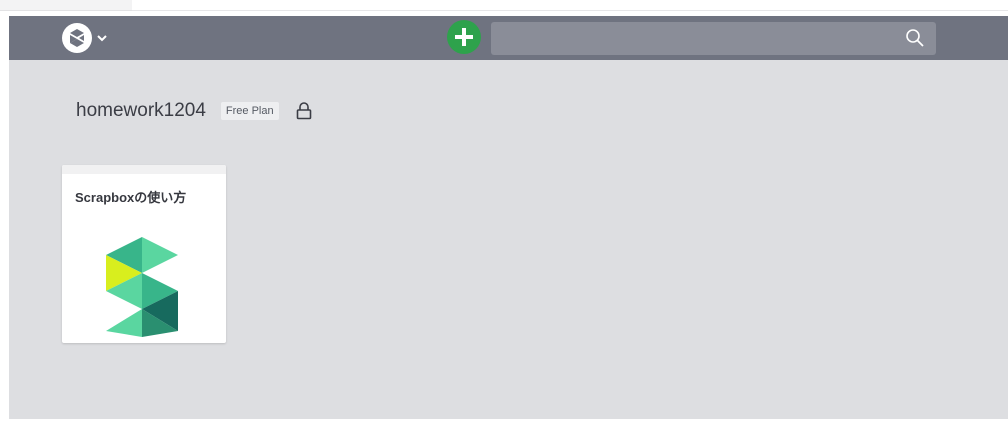 The image size is (1008, 429). What do you see at coordinates (131, 197) in the screenshot?
I see `page-card-title: Scrapboxの使い方` at bounding box center [131, 197].